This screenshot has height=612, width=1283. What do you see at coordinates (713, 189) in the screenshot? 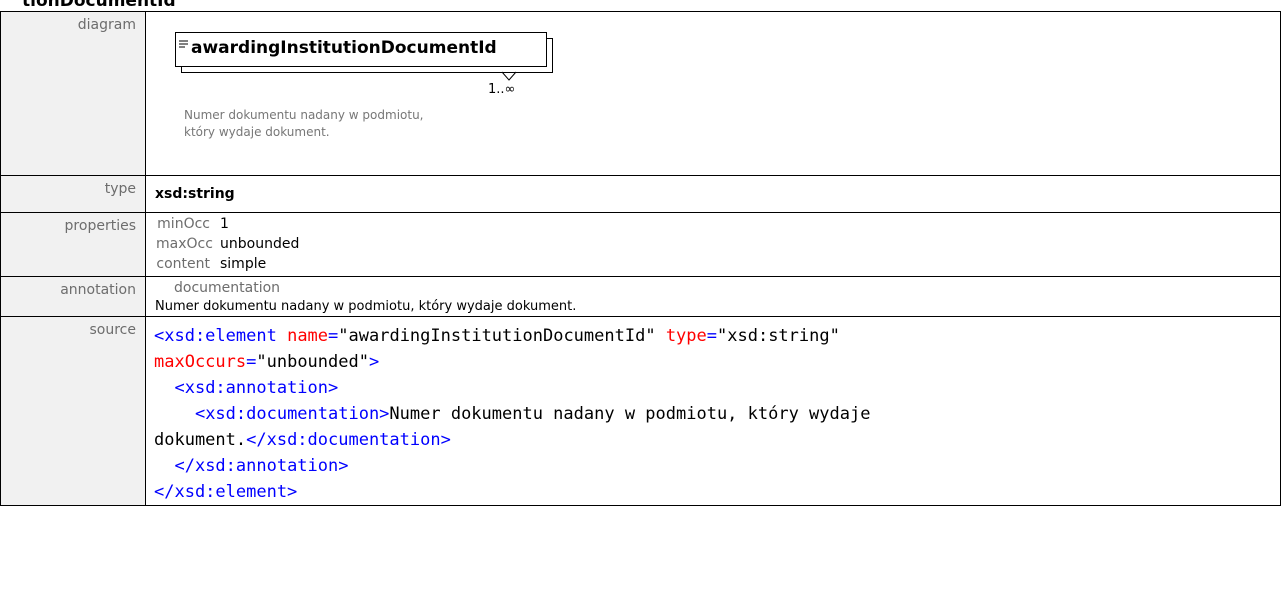
I see `type-value: xsd:string` at bounding box center [713, 189].